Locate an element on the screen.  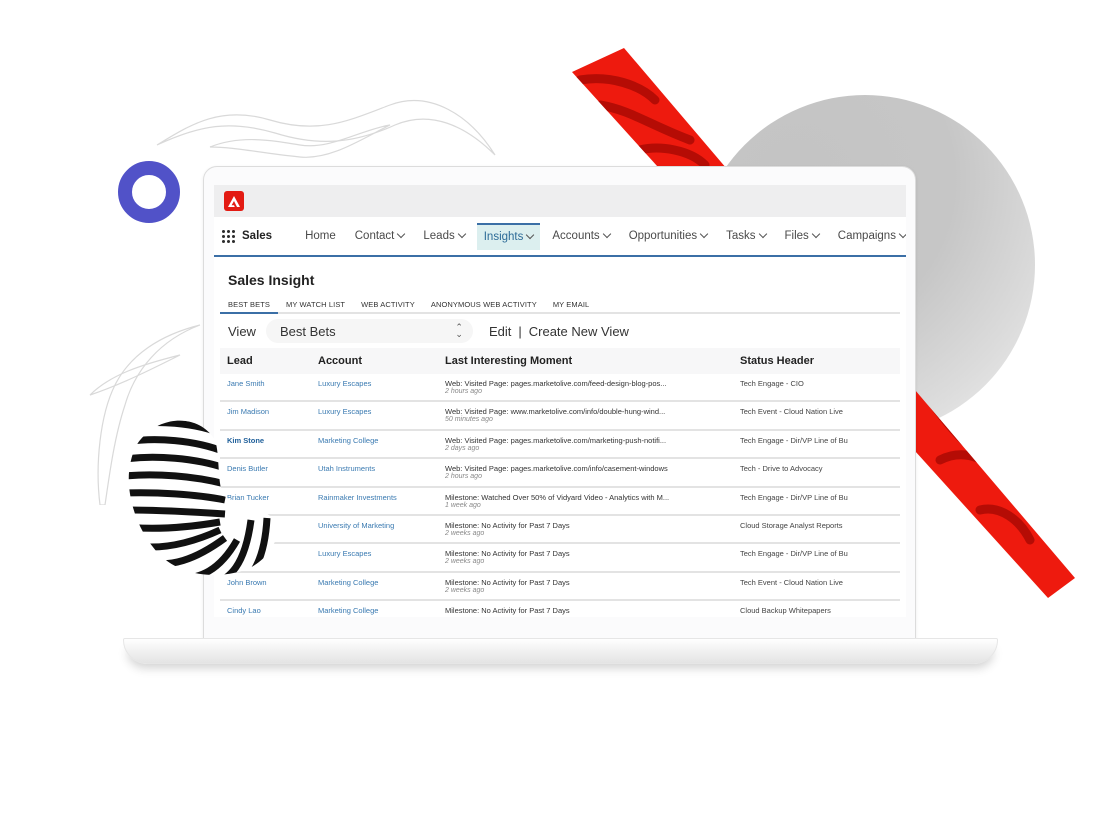
subtab-anonymous-web-activity: ANONYMOUS WEB ACTIVITY is located at coordinates (484, 307).